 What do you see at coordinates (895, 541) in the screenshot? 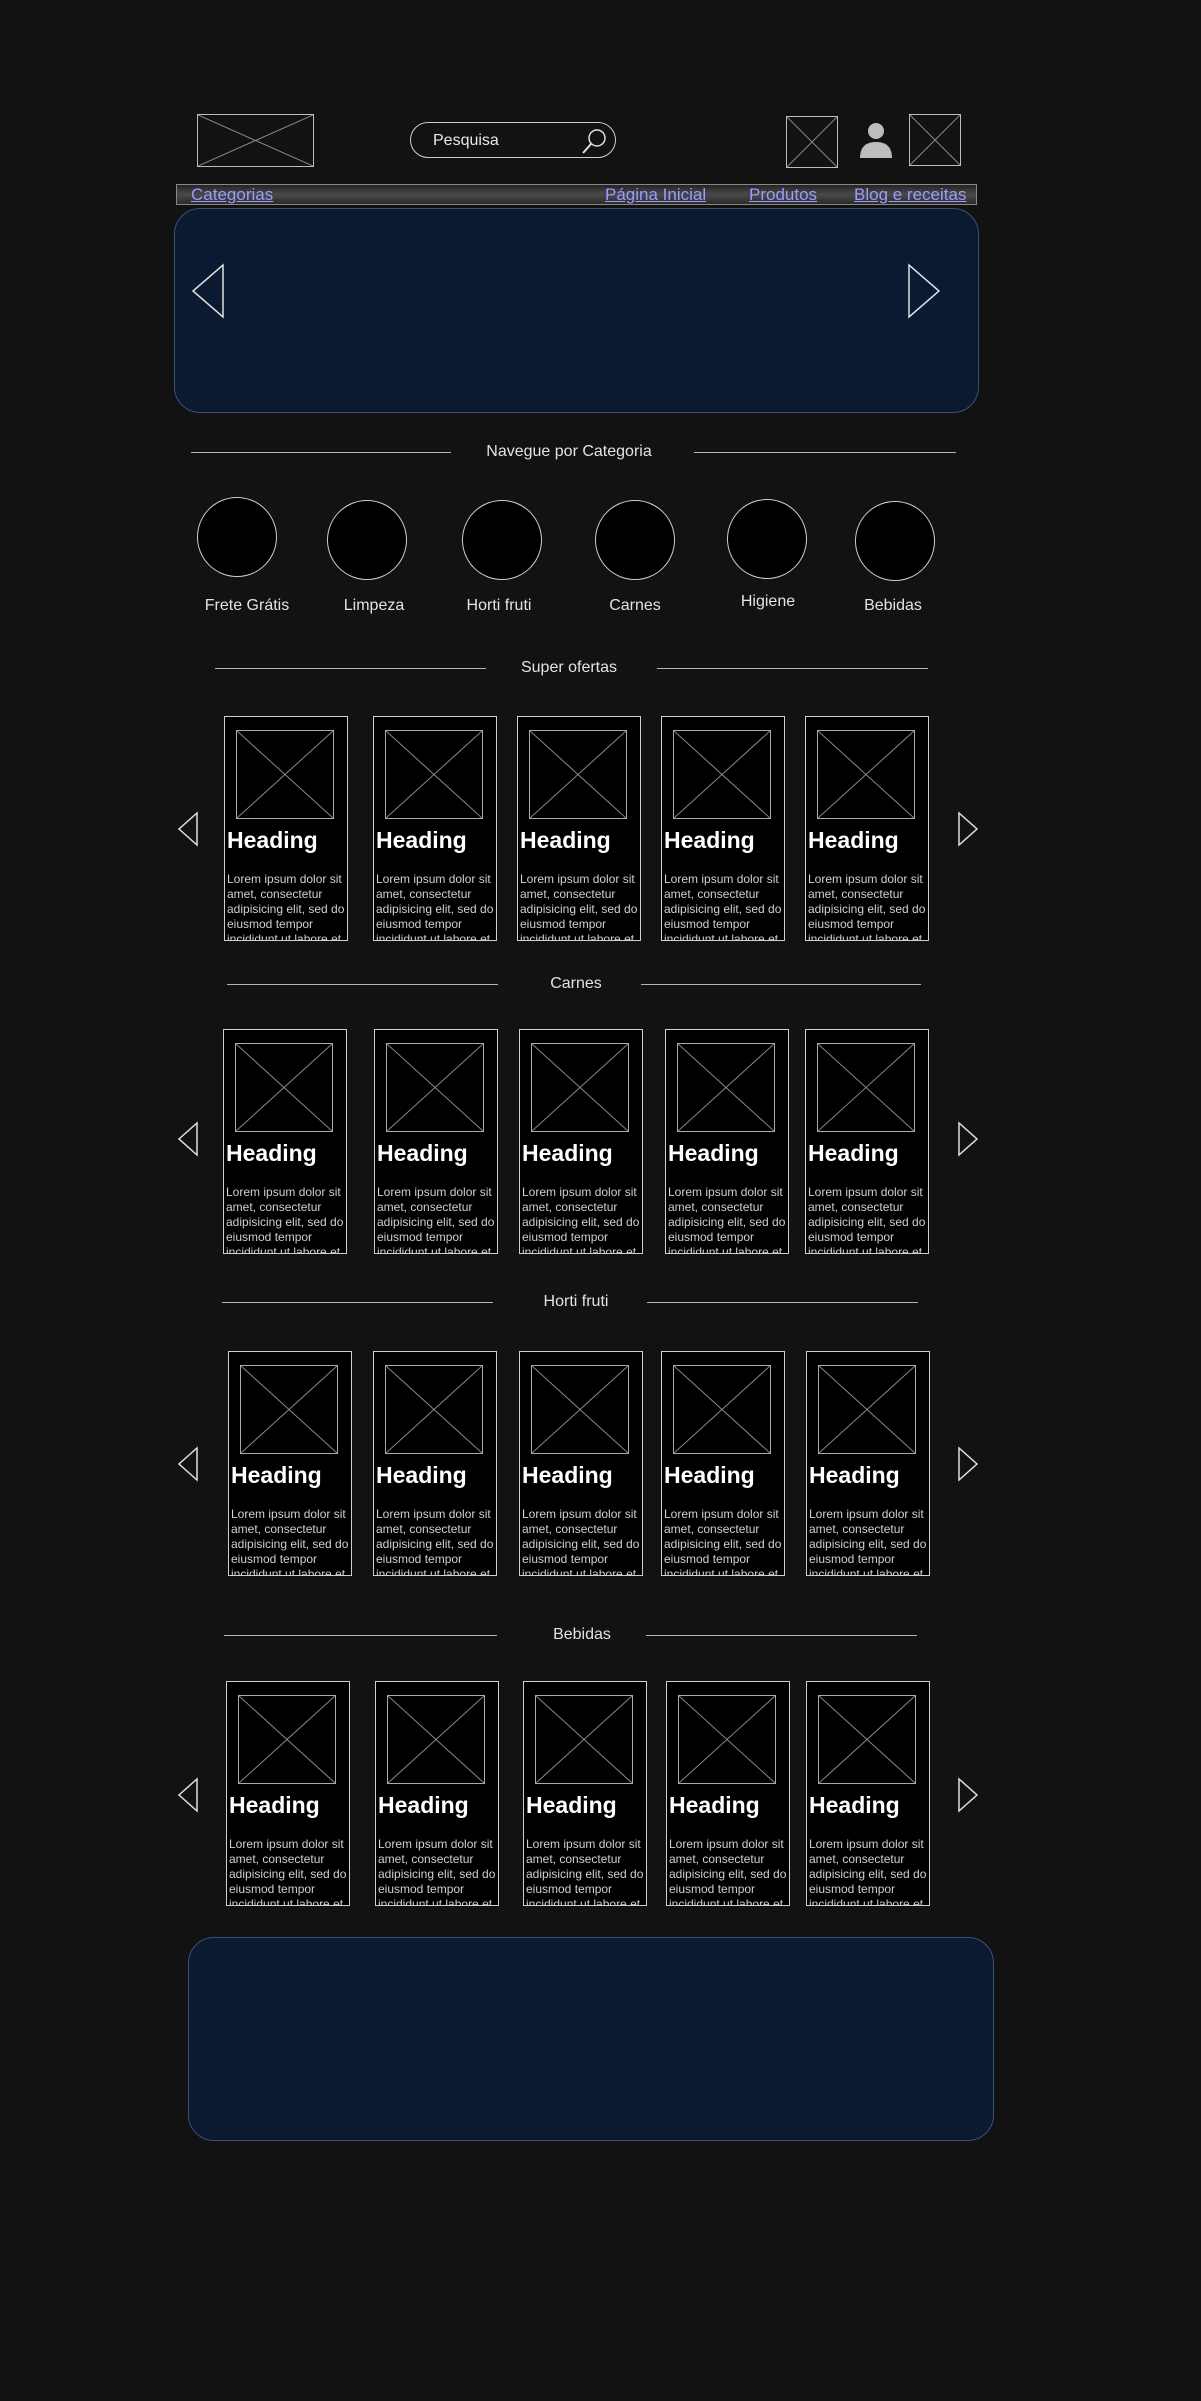
I see `category-icon-bebidas` at bounding box center [895, 541].